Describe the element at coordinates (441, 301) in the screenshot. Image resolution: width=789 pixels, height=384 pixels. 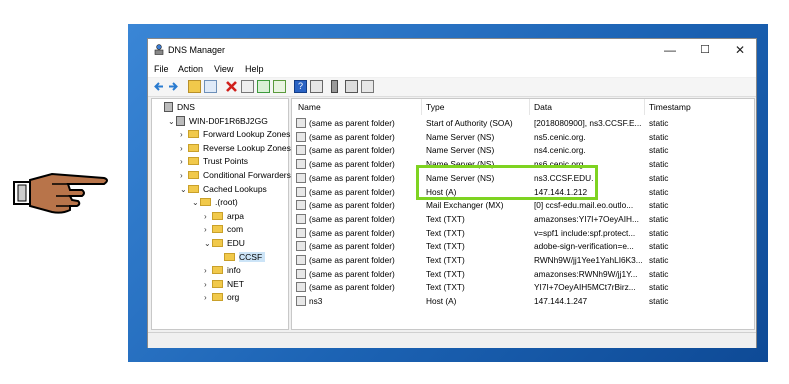
I see `cell-type: Host (A)` at that location.